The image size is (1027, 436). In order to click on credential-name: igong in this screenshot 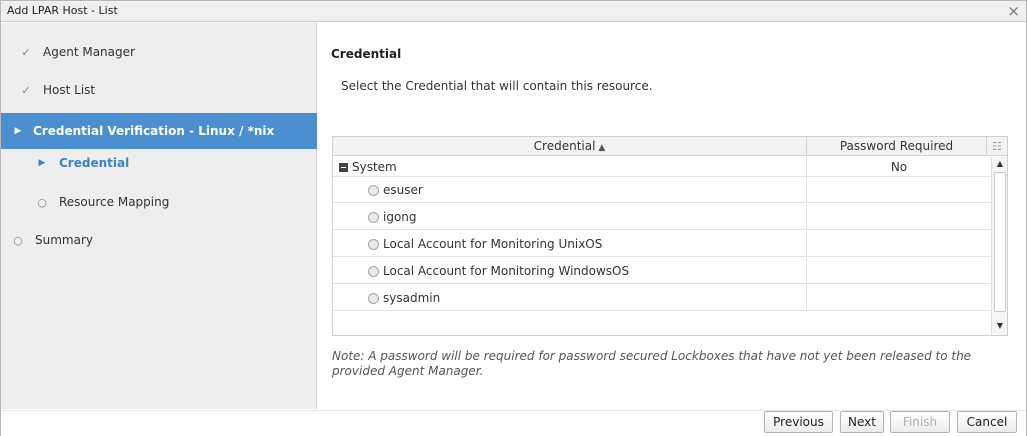, I will do `click(400, 217)`.